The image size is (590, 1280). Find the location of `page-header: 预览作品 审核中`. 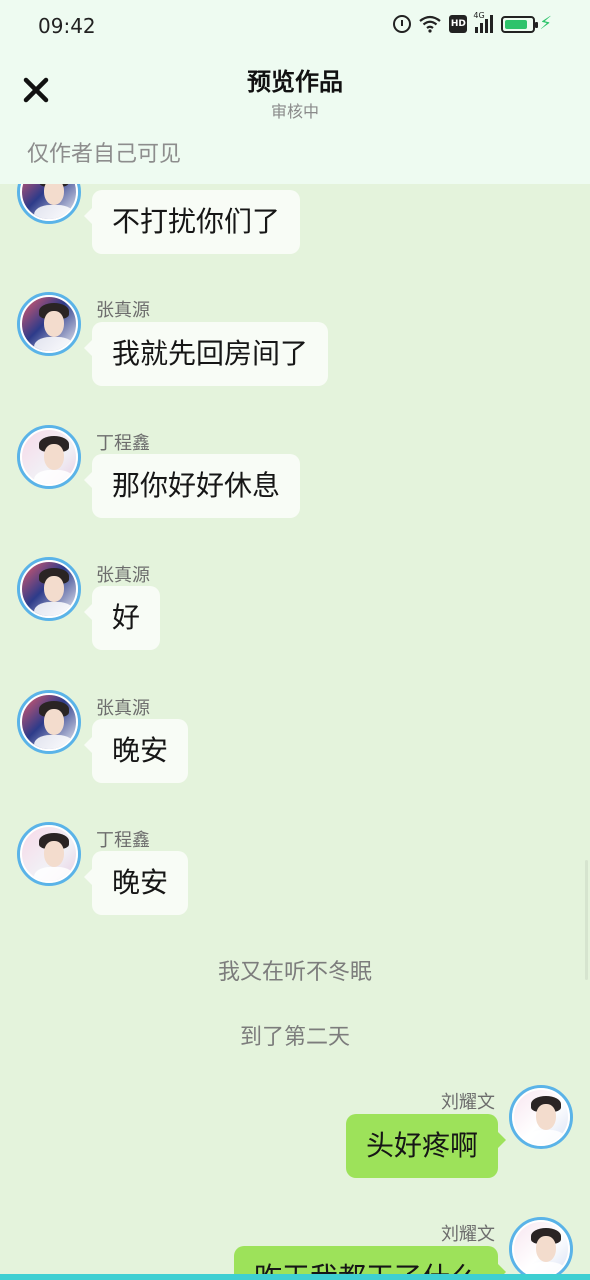

page-header: 预览作品 审核中 is located at coordinates (295, 92).